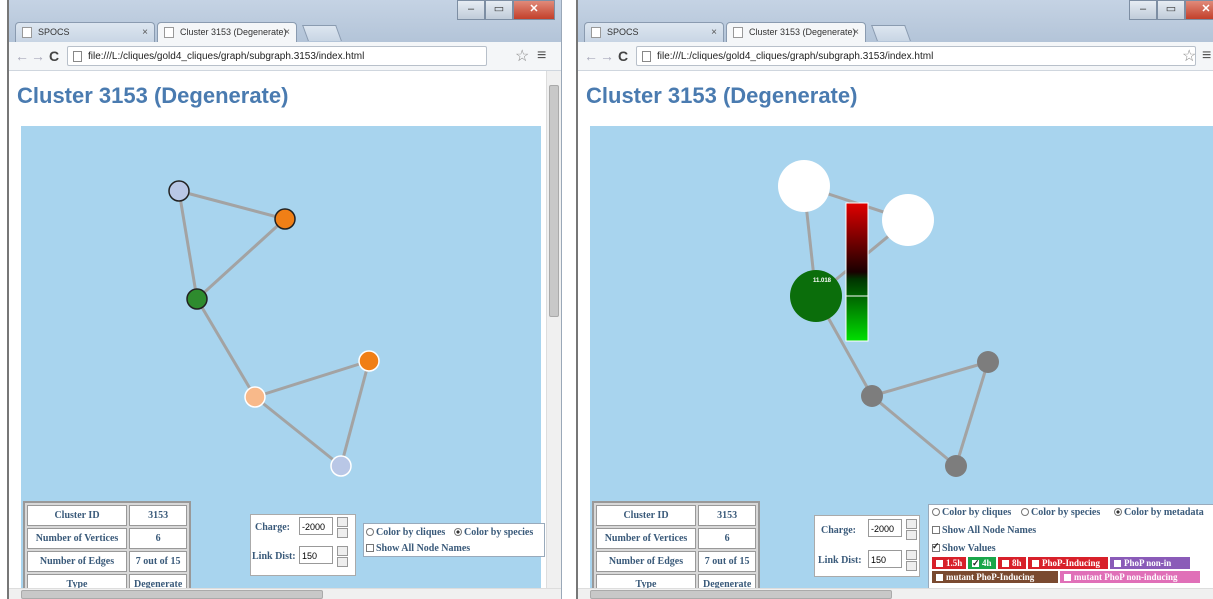 The image size is (1213, 599). What do you see at coordinates (1159, 512) in the screenshot?
I see `color-by-metadata-option: Color by metadata` at bounding box center [1159, 512].